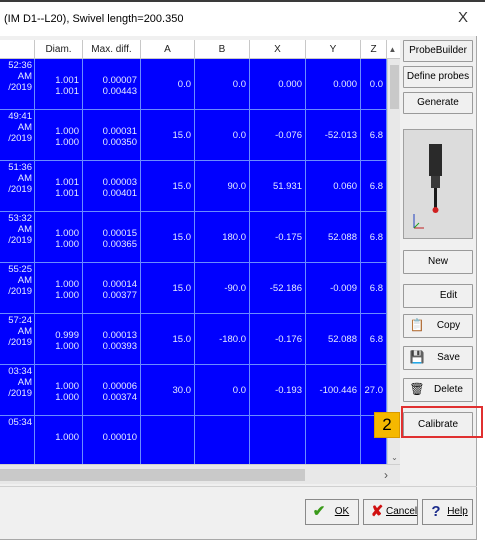 Image resolution: width=485 pixels, height=547 pixels. Describe the element at coordinates (438, 51) in the screenshot. I see `probebuilder-button: ProbeBuilder` at that location.